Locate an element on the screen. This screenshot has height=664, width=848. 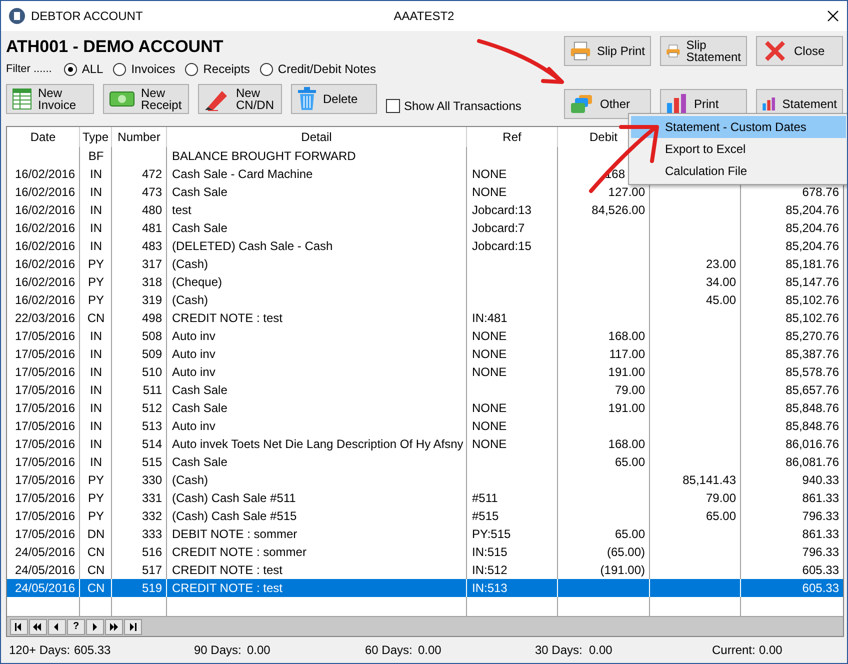
table-cell: (Cheque) is located at coordinates (317, 282).